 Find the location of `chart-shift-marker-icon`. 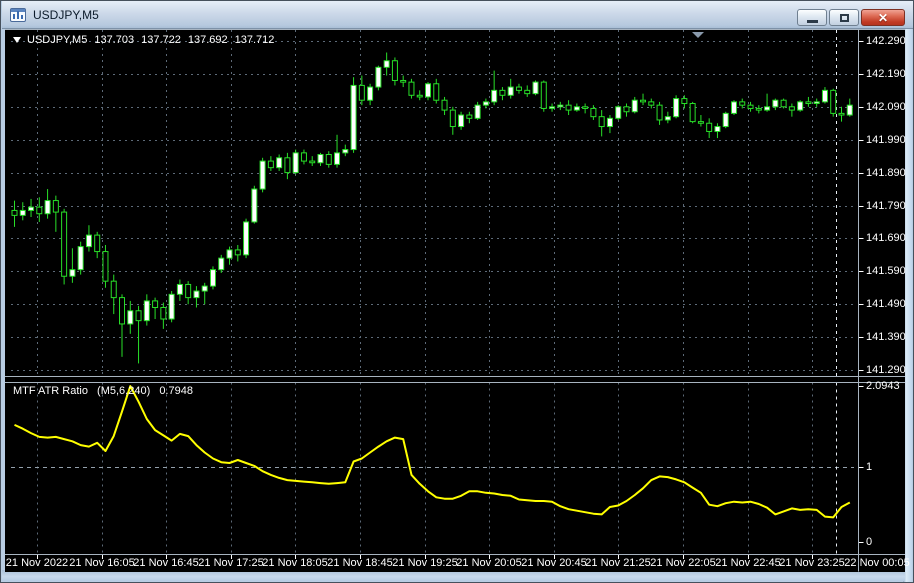

chart-shift-marker-icon is located at coordinates (698, 35).